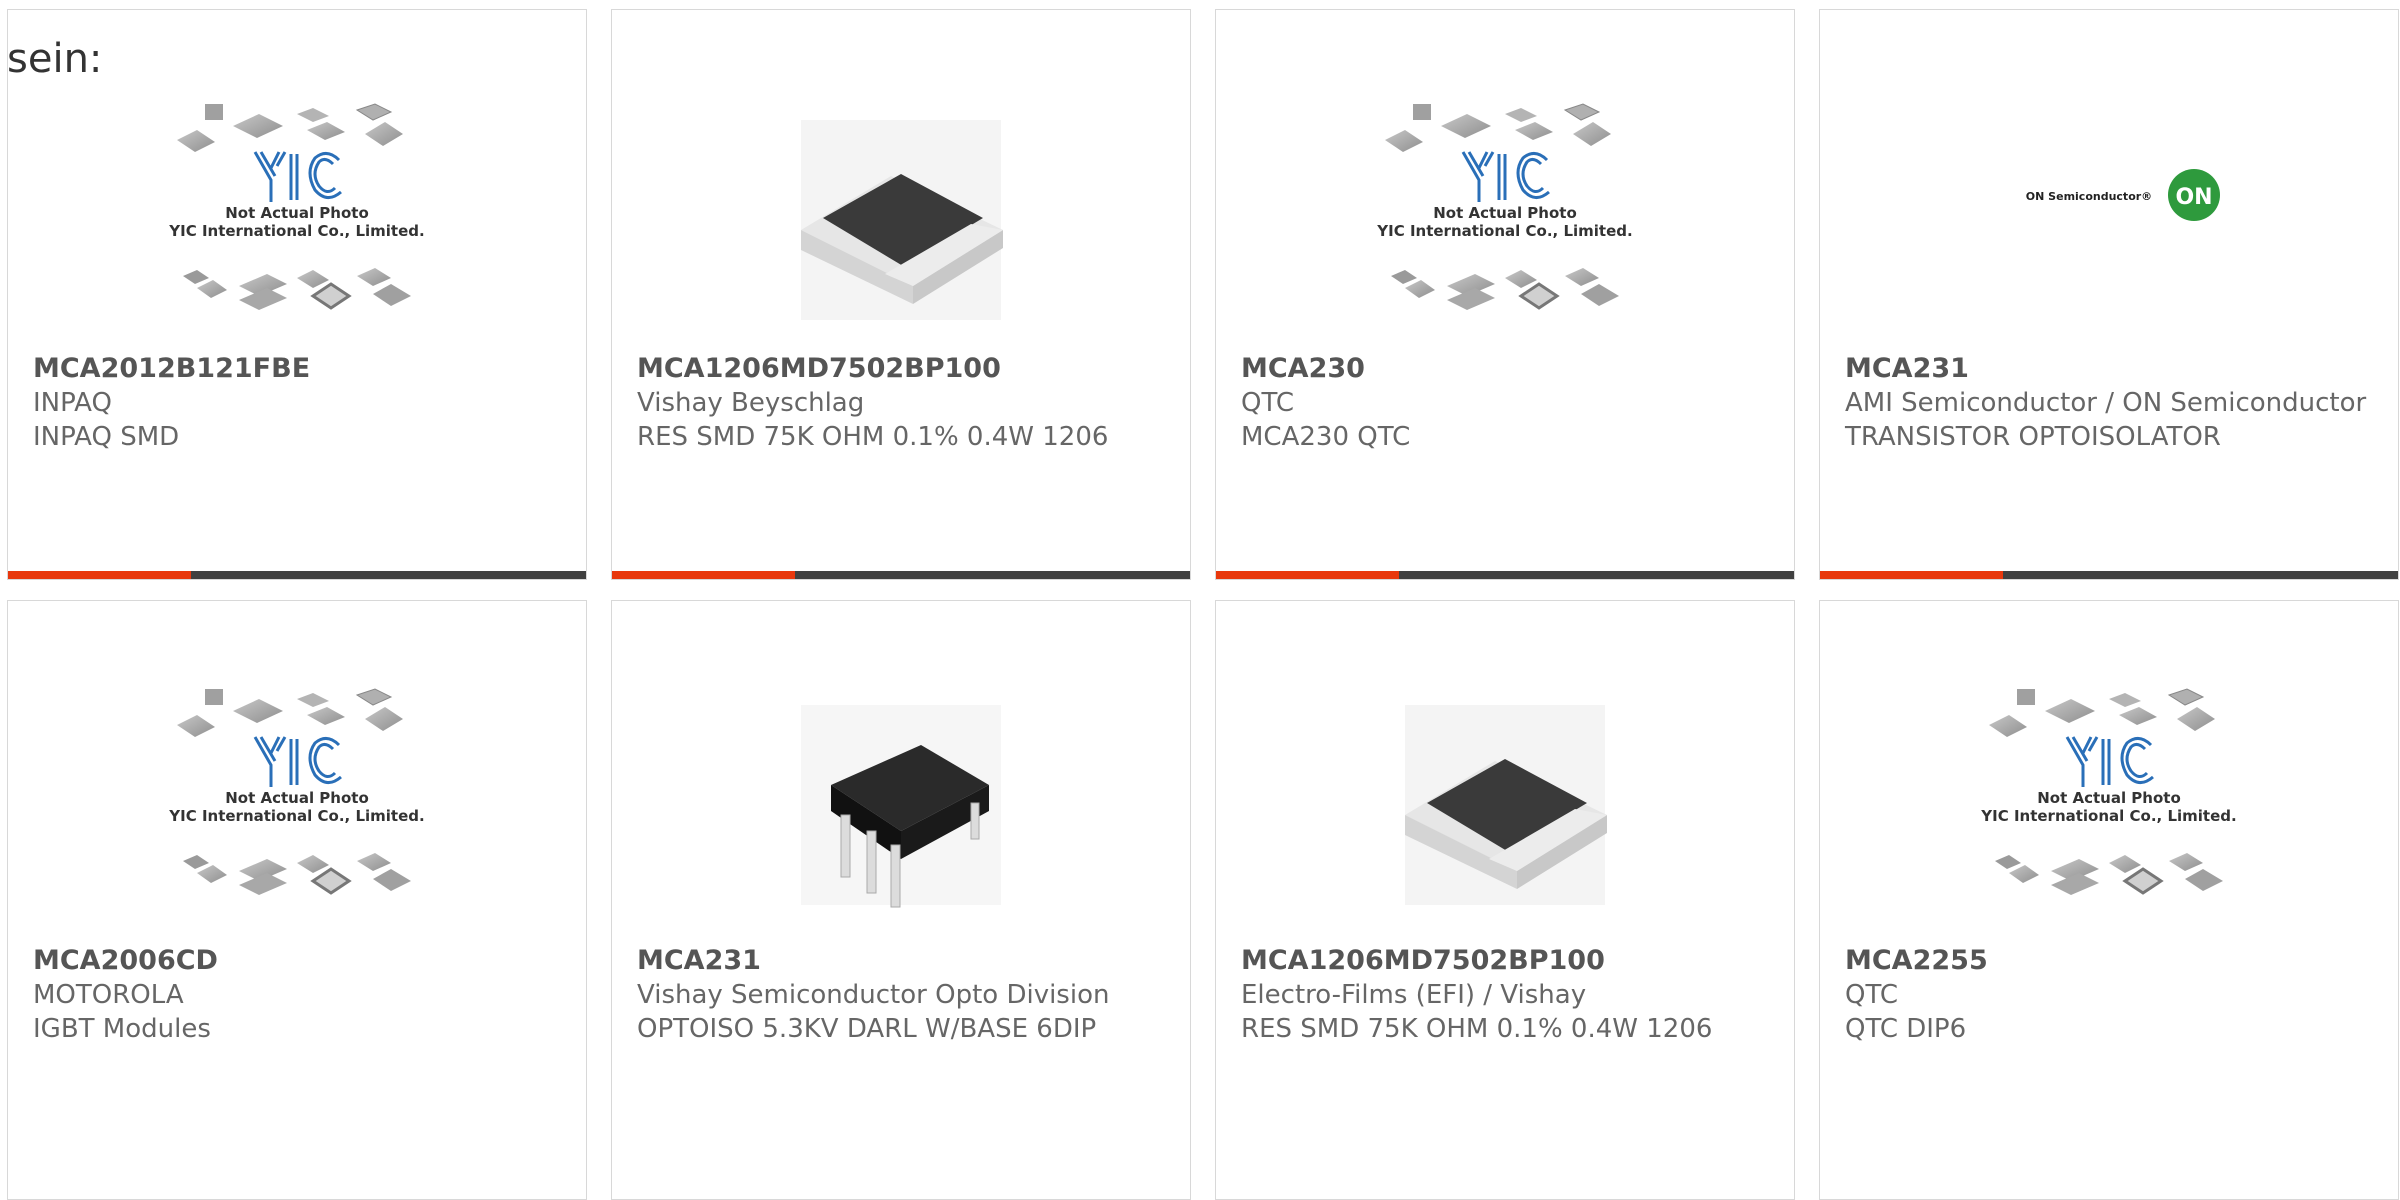 This screenshot has width=2400, height=1200. I want to click on logo-badge: ON, so click(2193, 197).